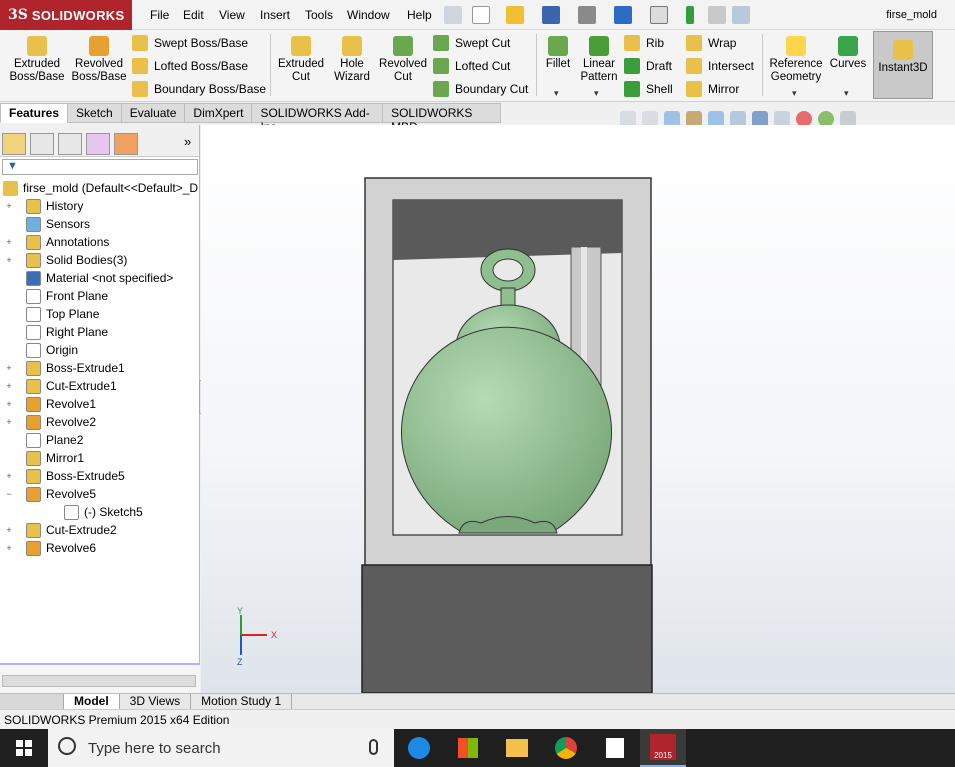  What do you see at coordinates (659, 15) in the screenshot?
I see `select-cursor-icon` at bounding box center [659, 15].